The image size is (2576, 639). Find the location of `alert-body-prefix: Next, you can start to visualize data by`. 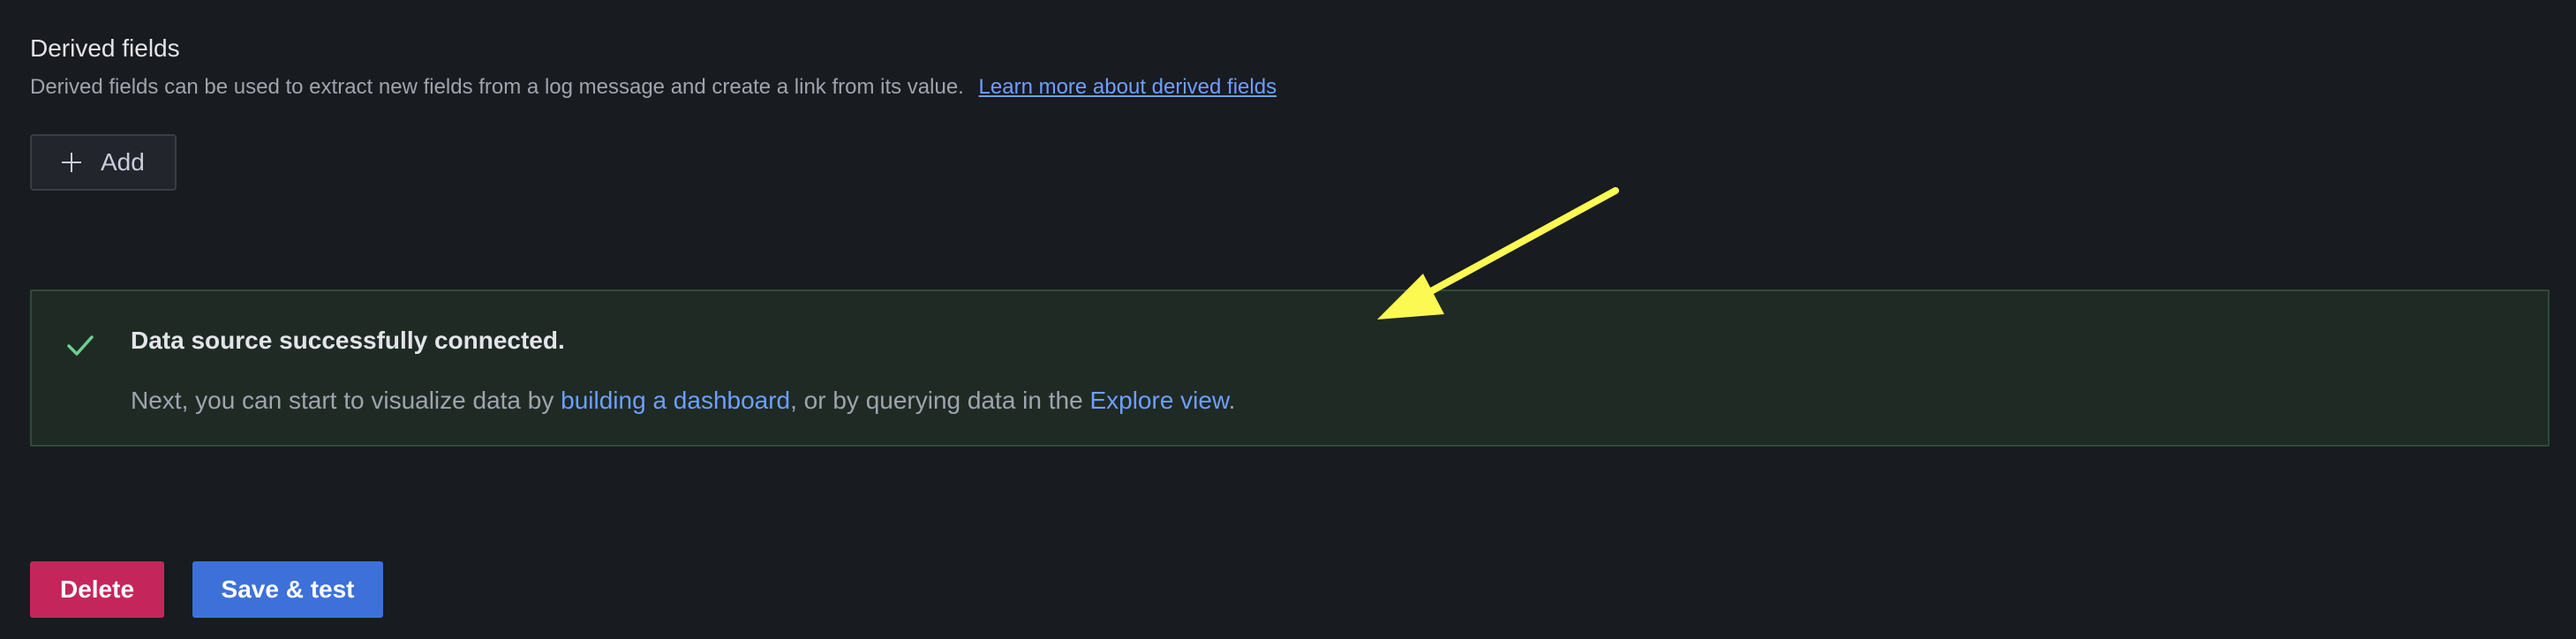

alert-body-prefix: Next, you can start to visualize data by is located at coordinates (346, 400).